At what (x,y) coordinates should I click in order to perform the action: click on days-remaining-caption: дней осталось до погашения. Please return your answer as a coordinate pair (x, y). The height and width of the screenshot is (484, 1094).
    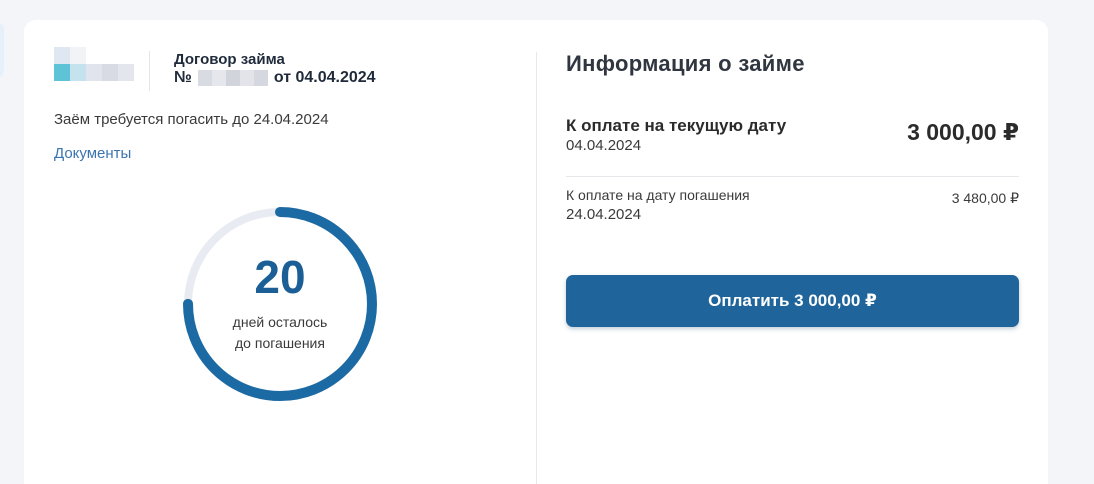
    Looking at the image, I should click on (280, 333).